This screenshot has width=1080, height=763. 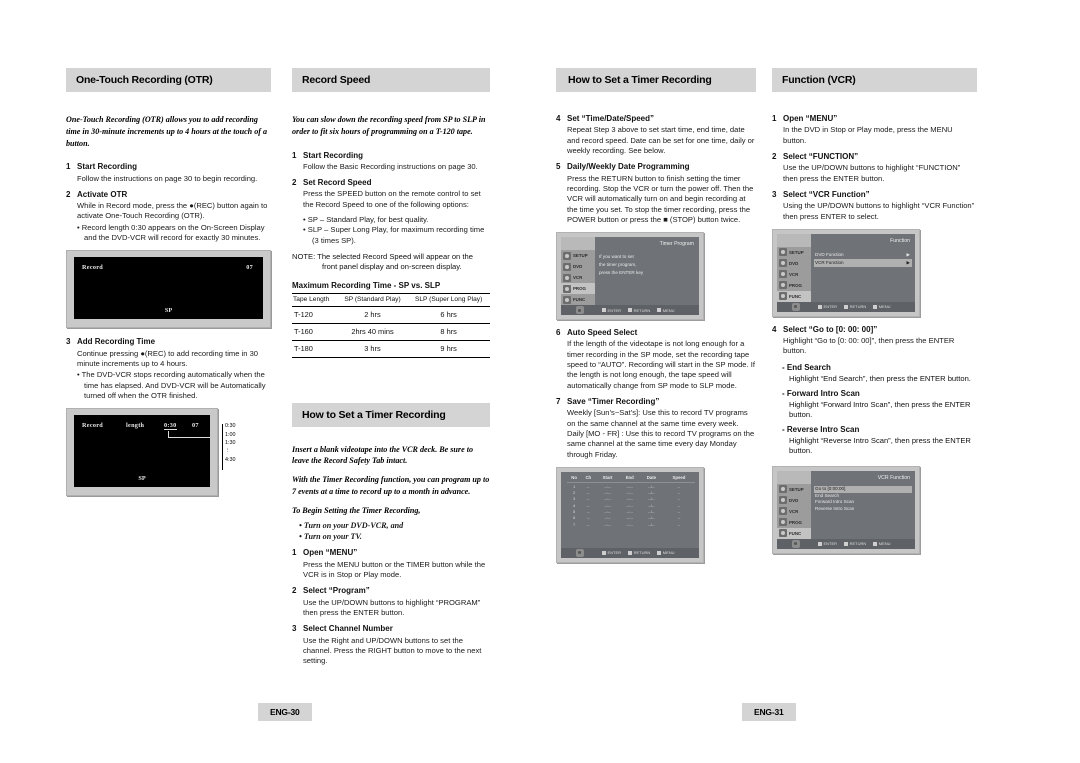 I want to click on osd-sidebar-label: PROG, so click(x=579, y=289).